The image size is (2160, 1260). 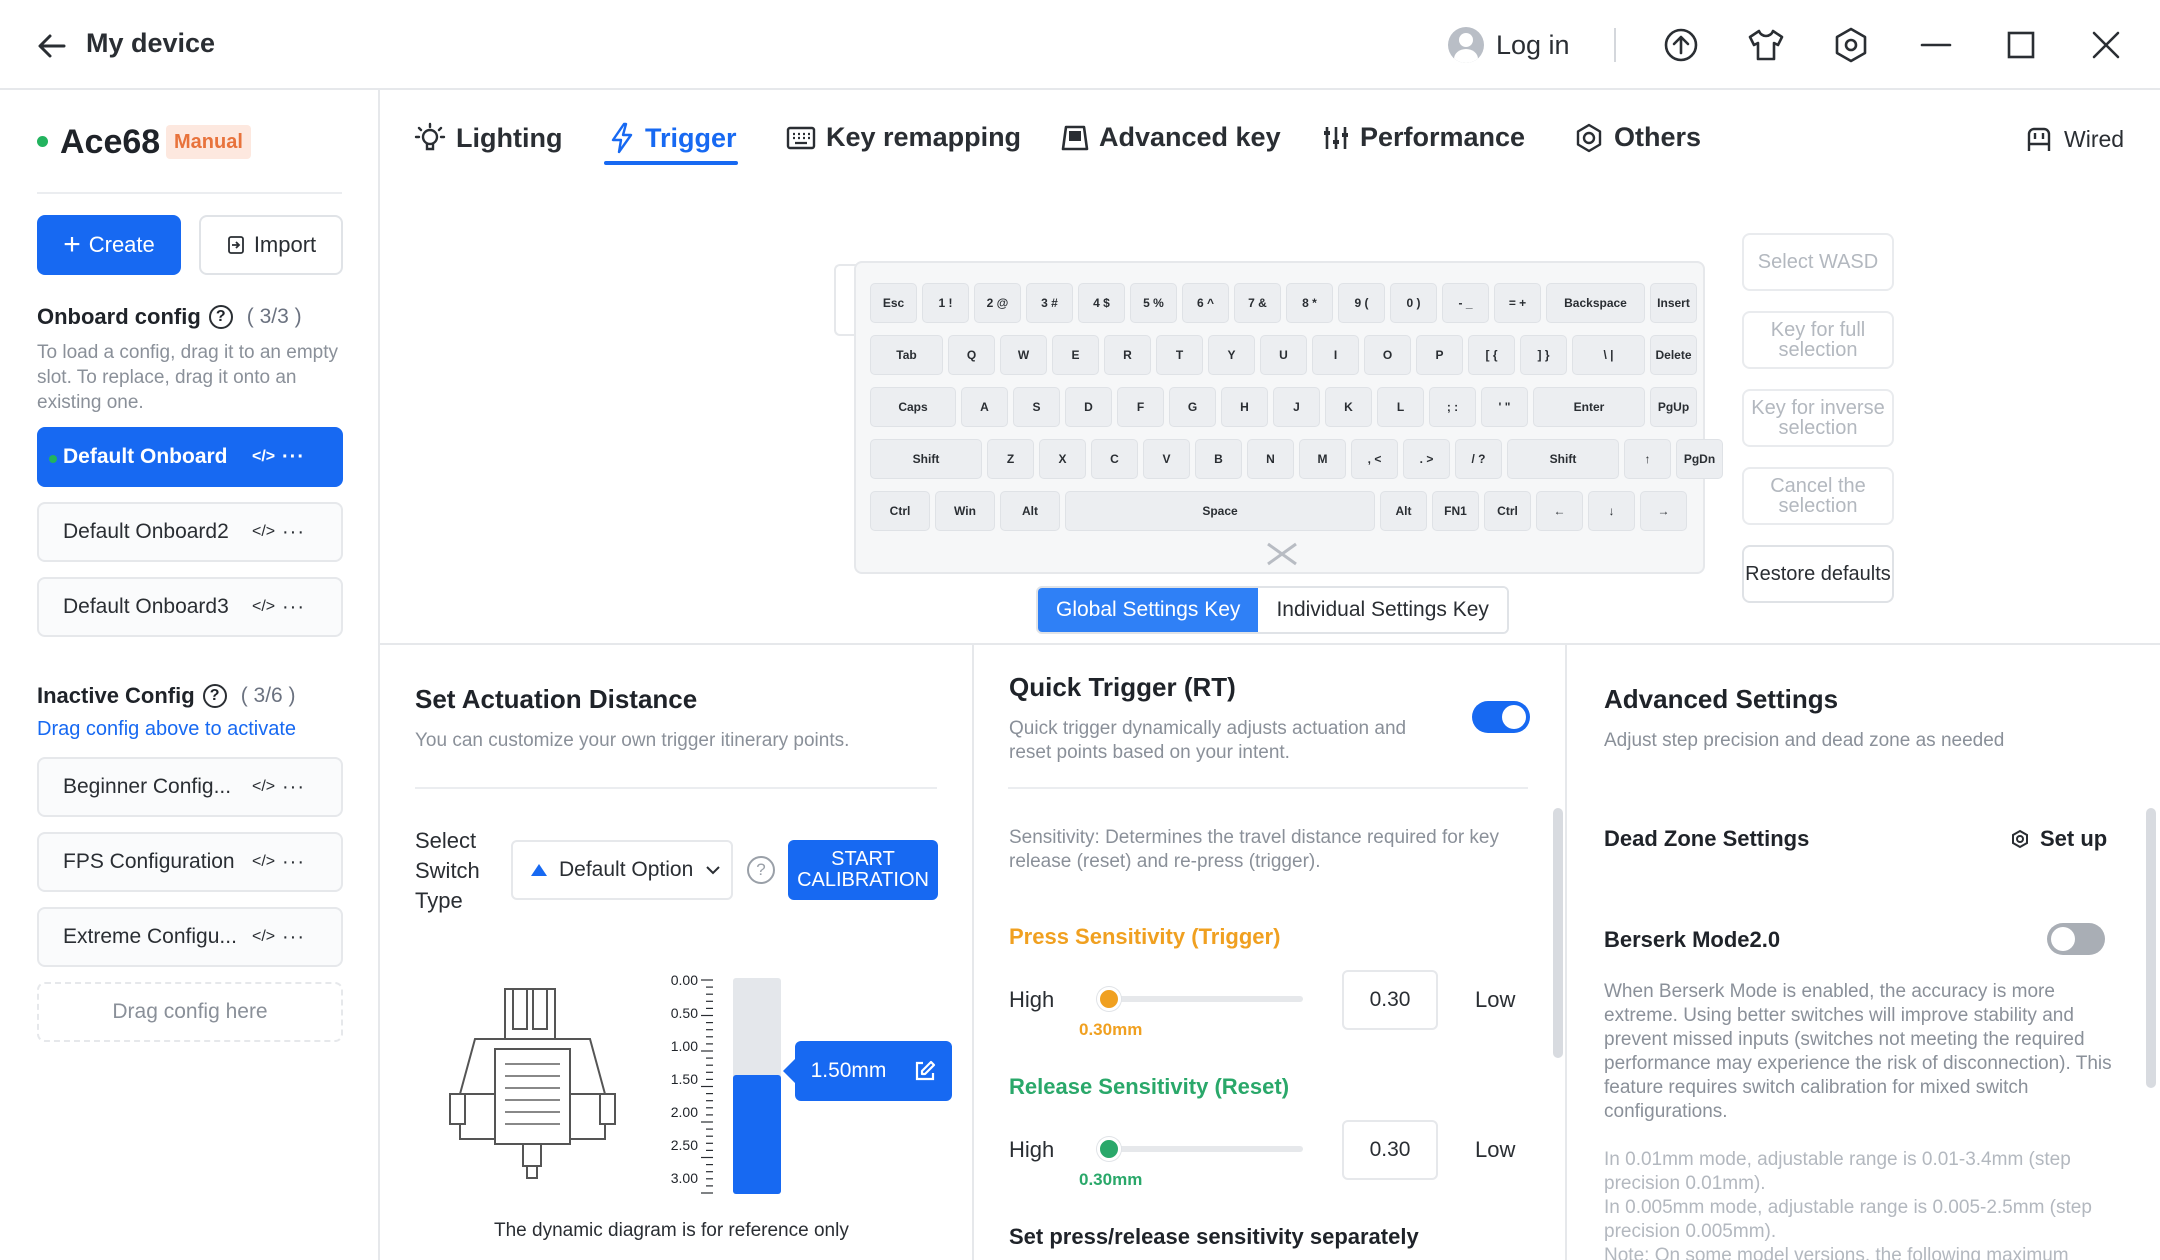 I want to click on inactive-config-item: Beginner Config... </> ···, so click(x=190, y=787).